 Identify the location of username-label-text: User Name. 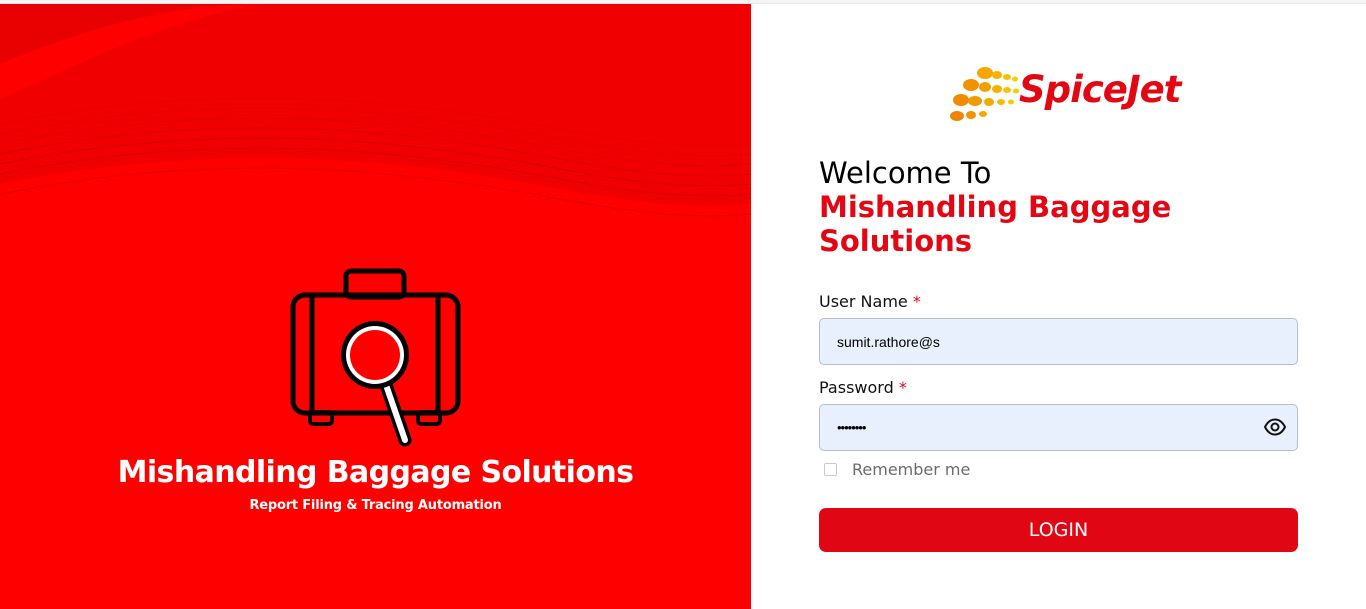
(863, 301).